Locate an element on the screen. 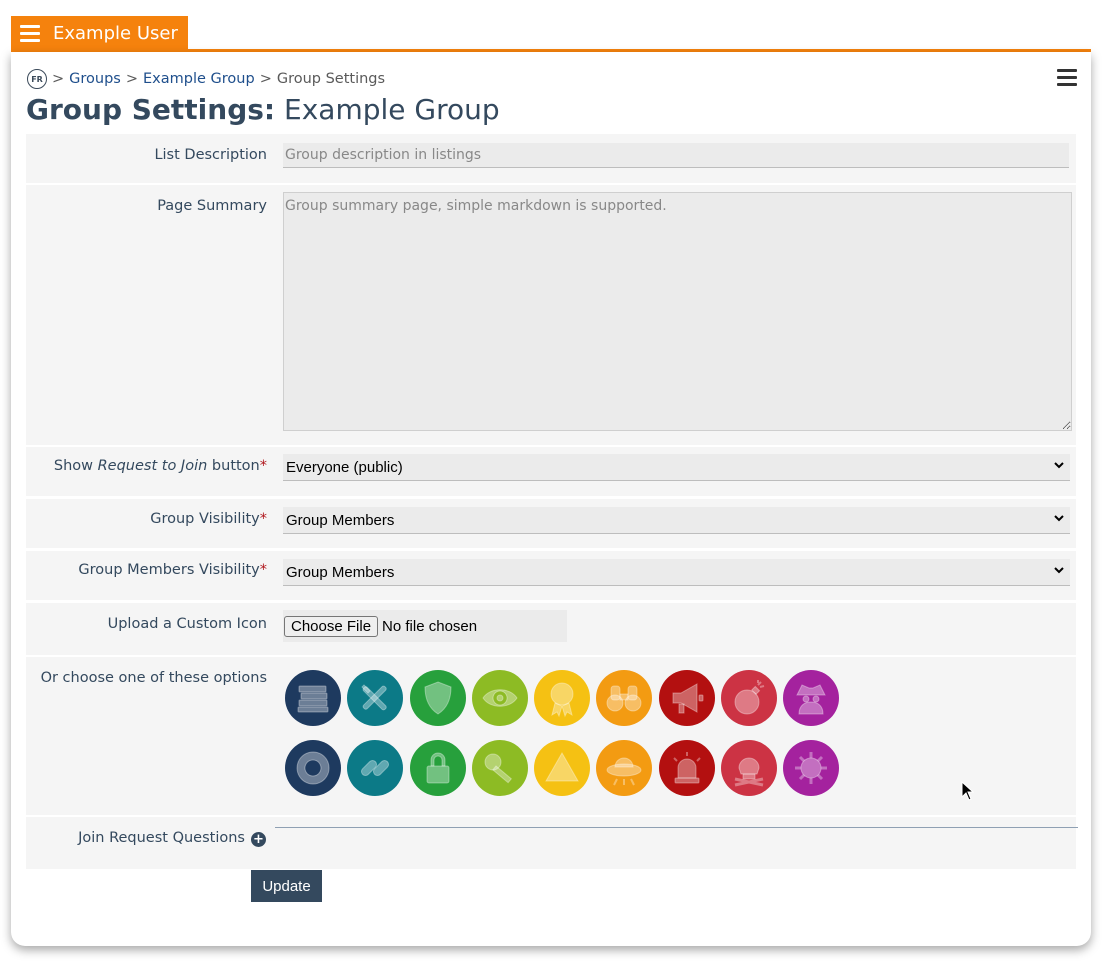 The image size is (1115, 970). user-menu-tab: Example User is located at coordinates (99, 33).